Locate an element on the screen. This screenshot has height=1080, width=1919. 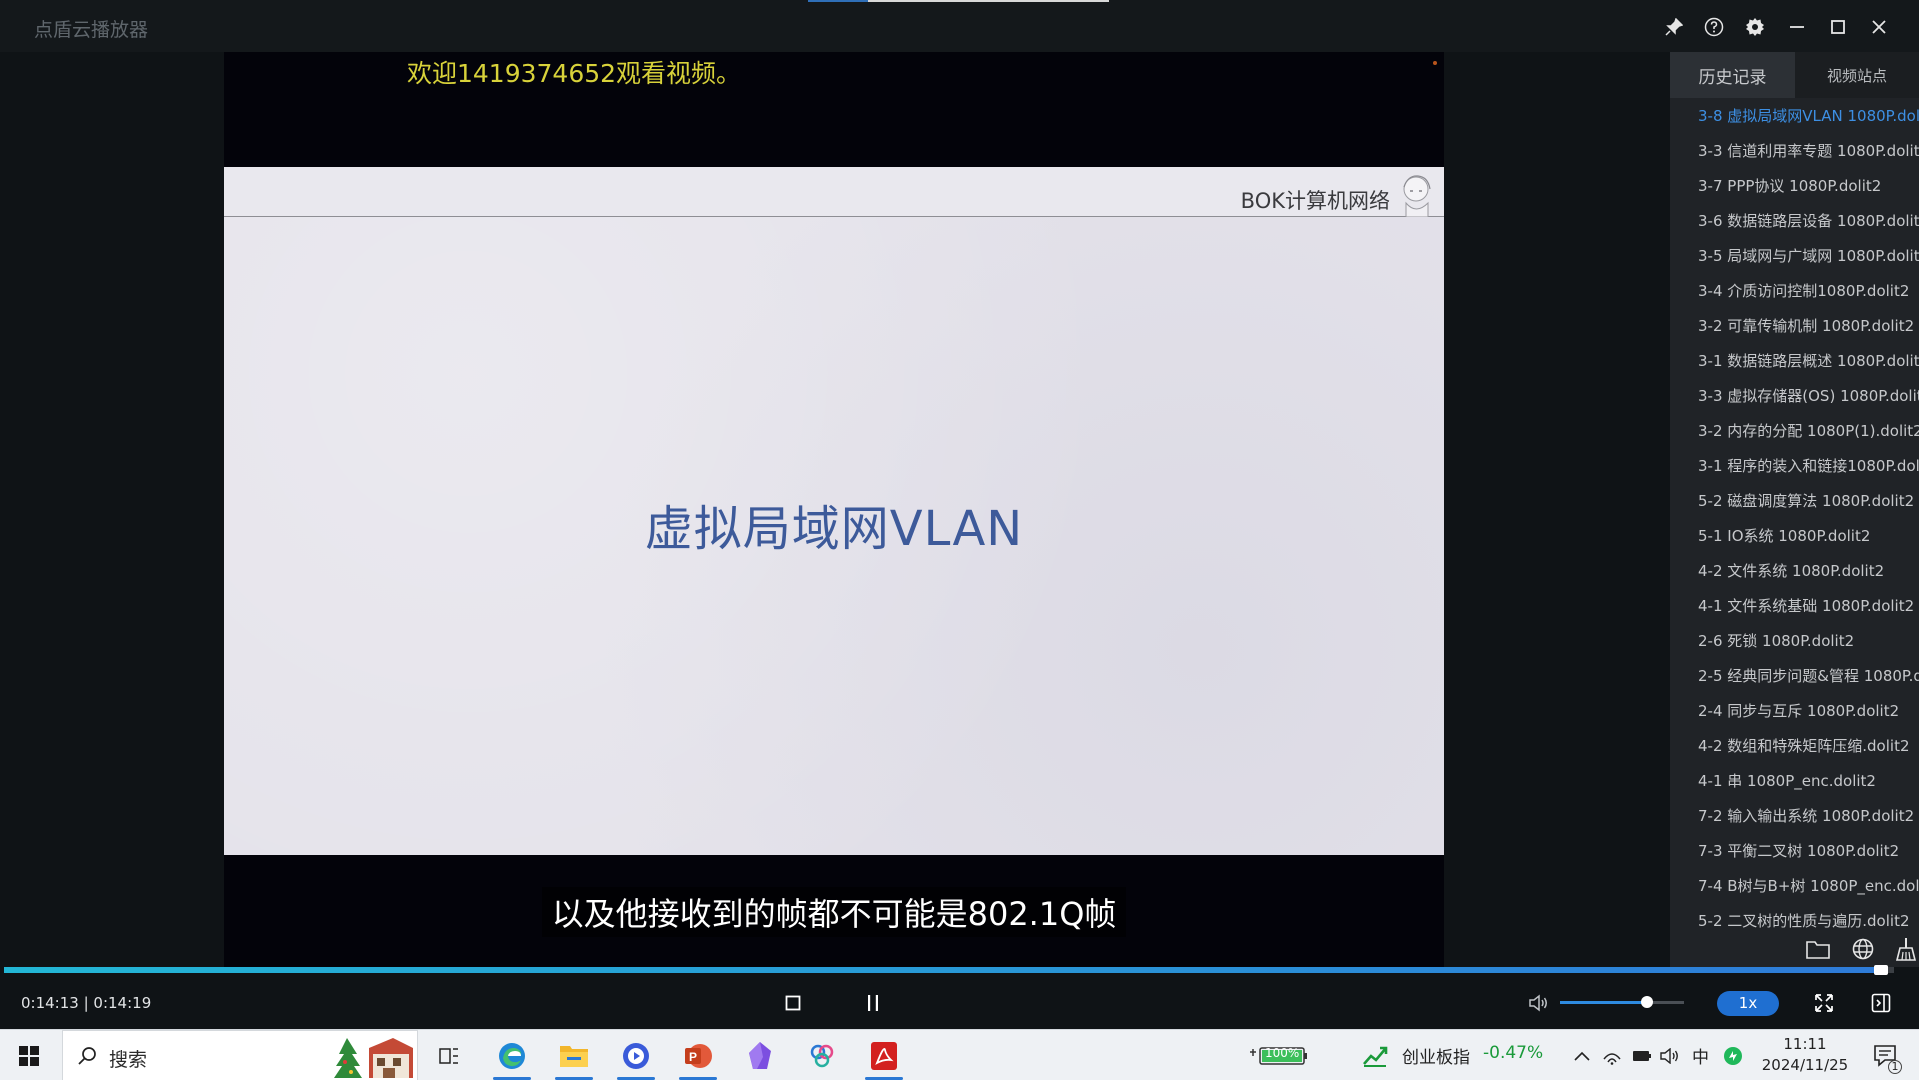
playlist-item: 3-6 数据链路层设备 1080P.dolit2 is located at coordinates (1794, 221).